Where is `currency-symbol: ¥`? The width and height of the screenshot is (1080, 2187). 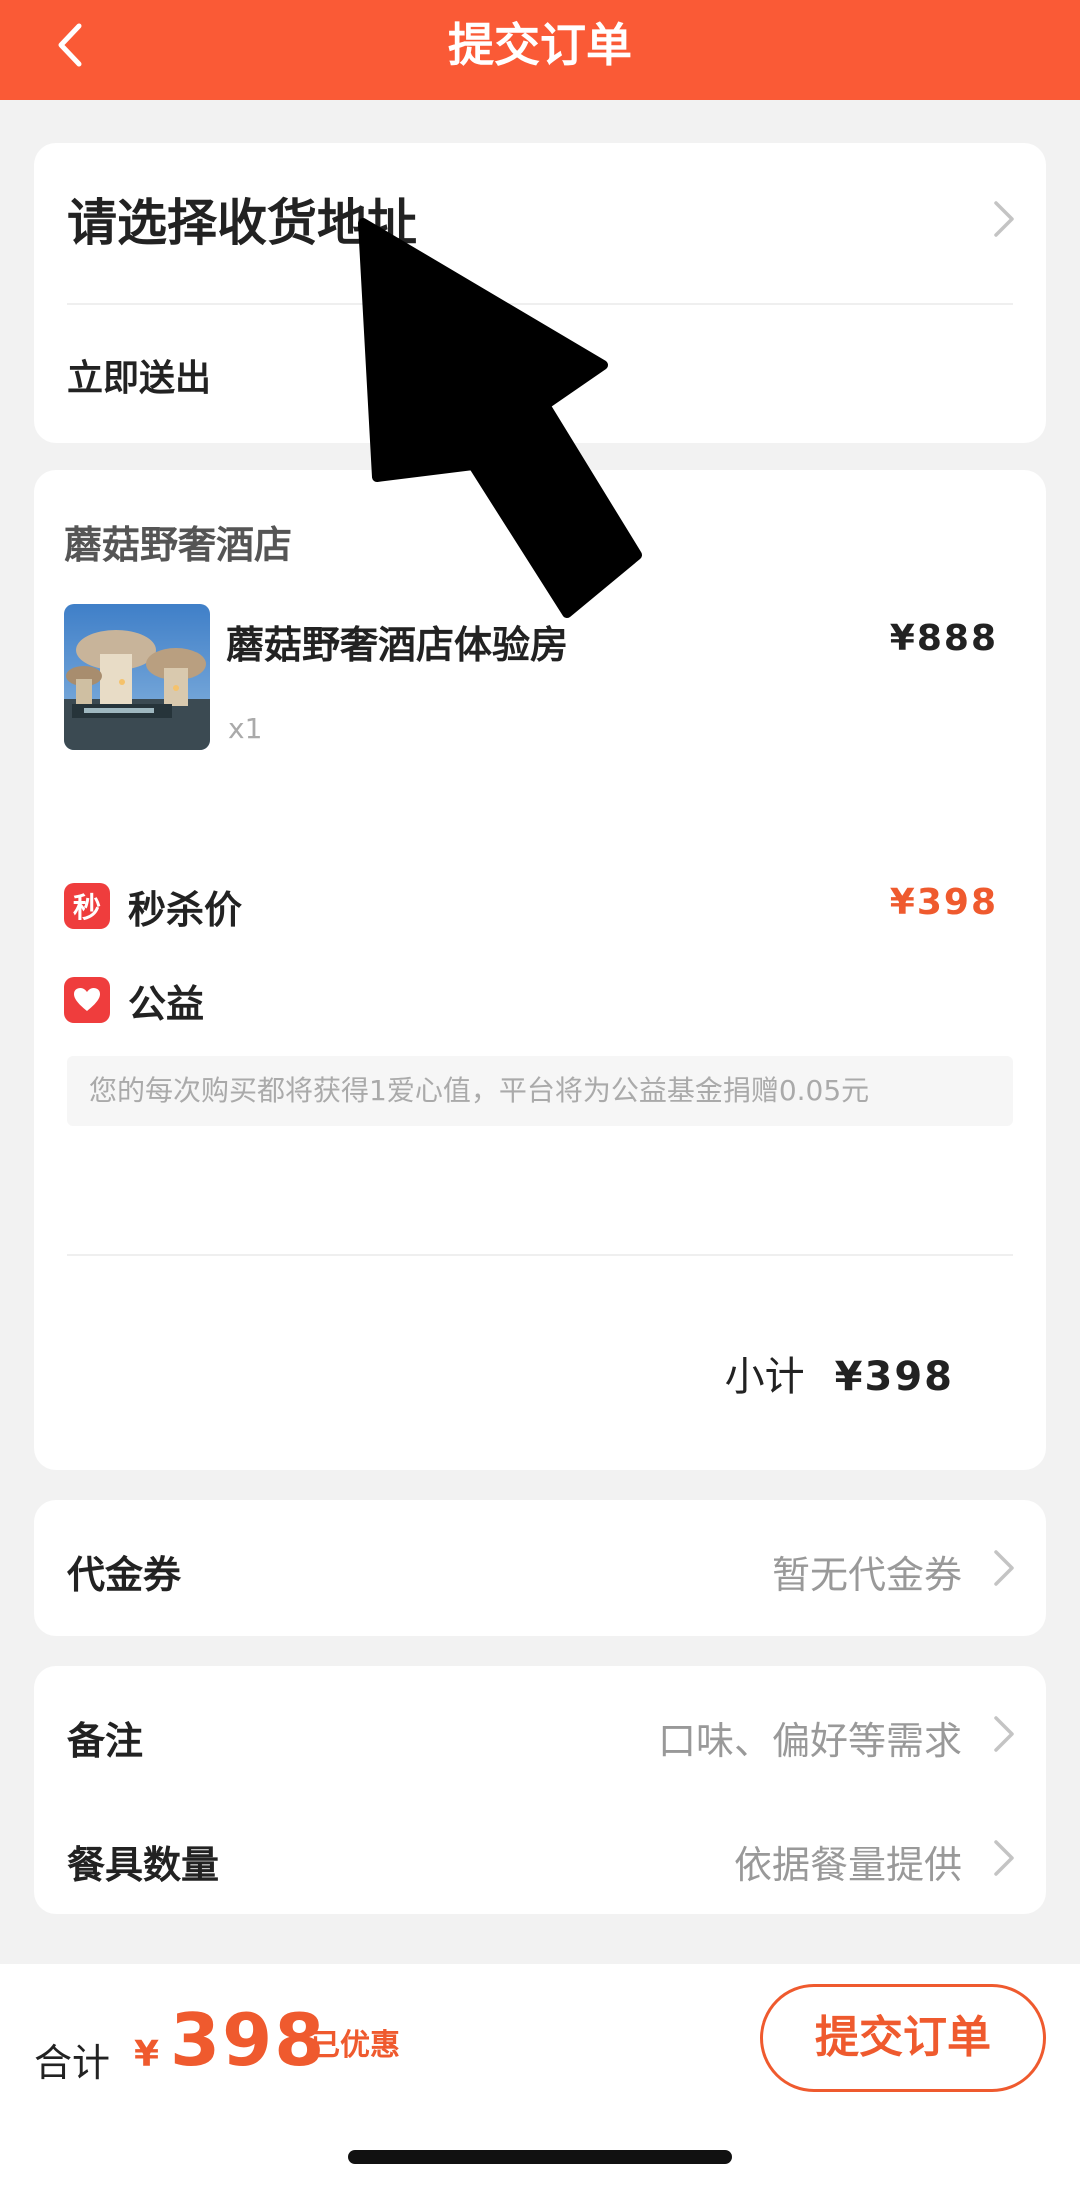 currency-symbol: ¥ is located at coordinates (147, 2054).